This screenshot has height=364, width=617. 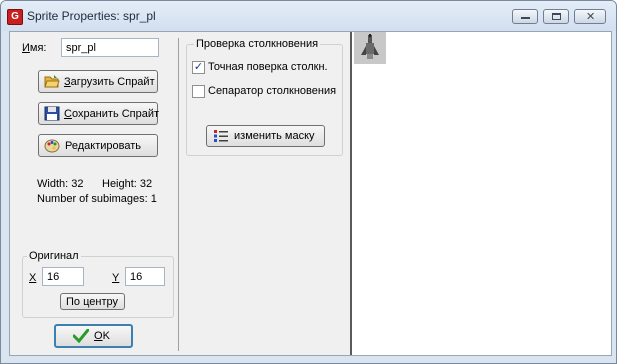 What do you see at coordinates (52, 113) in the screenshot?
I see `floppy-disk-icon` at bounding box center [52, 113].